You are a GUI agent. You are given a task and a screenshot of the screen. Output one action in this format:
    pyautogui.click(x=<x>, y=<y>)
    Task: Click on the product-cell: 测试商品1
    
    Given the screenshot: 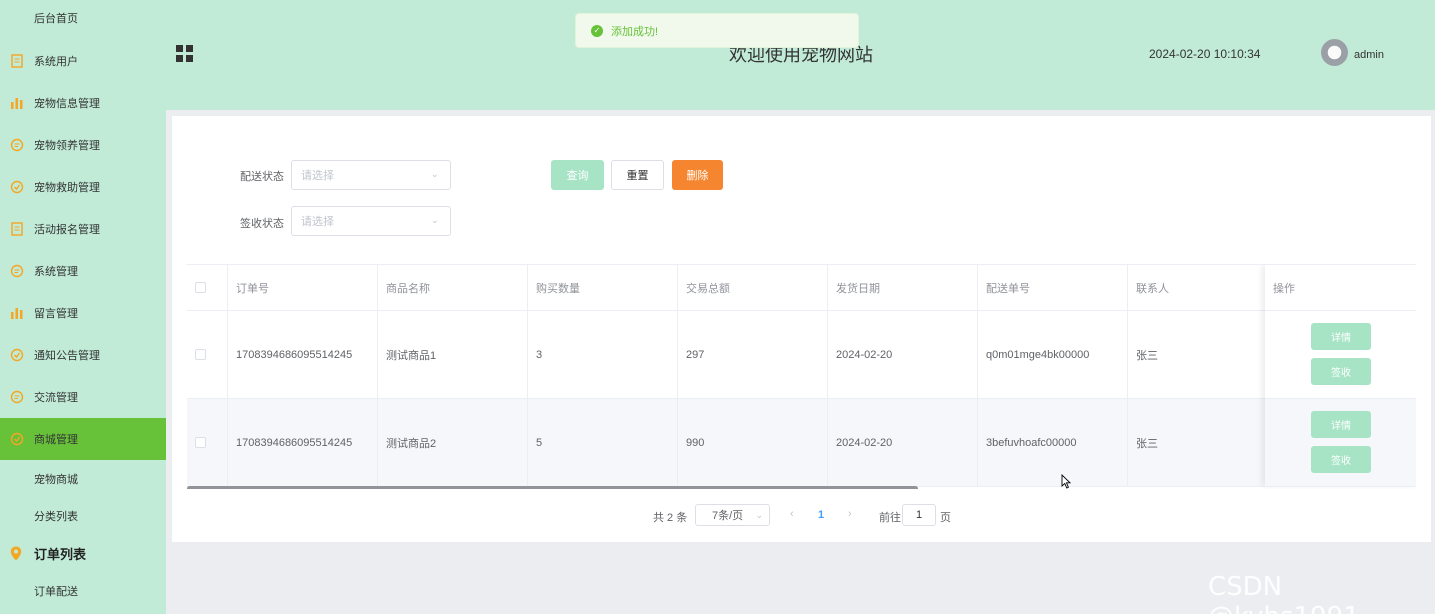 What is the action you would take?
    pyautogui.click(x=453, y=354)
    